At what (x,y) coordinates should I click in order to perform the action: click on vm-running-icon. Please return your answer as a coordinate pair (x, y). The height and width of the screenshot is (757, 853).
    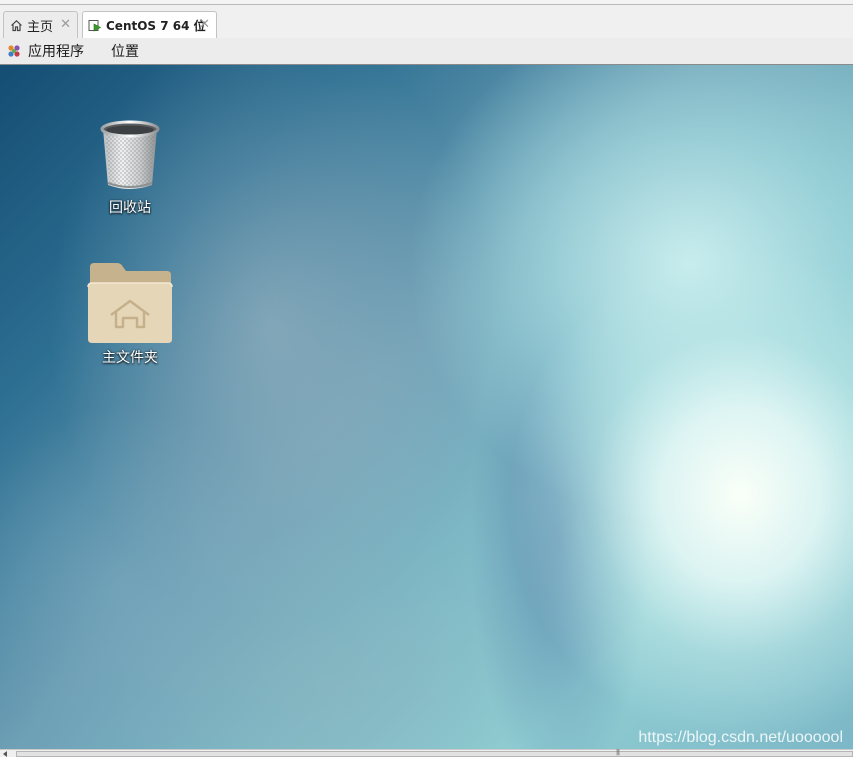
    Looking at the image, I should click on (95, 26).